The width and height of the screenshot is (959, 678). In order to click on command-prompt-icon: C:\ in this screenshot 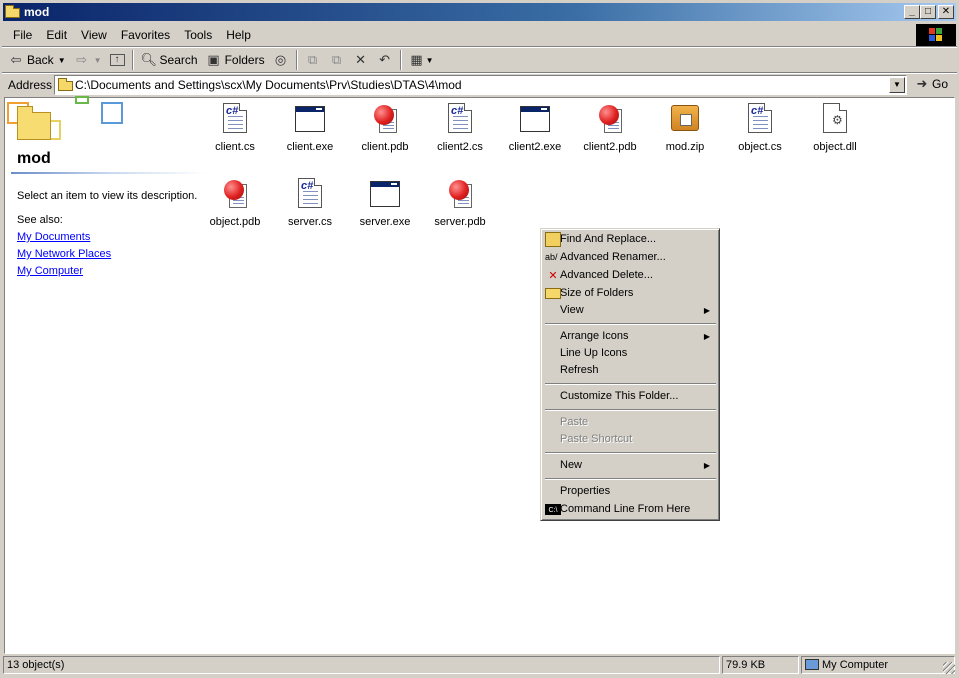, I will do `click(553, 509)`.